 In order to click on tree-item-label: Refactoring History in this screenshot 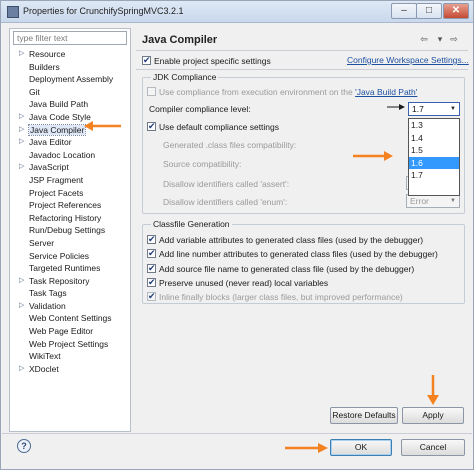, I will do `click(65, 217)`.